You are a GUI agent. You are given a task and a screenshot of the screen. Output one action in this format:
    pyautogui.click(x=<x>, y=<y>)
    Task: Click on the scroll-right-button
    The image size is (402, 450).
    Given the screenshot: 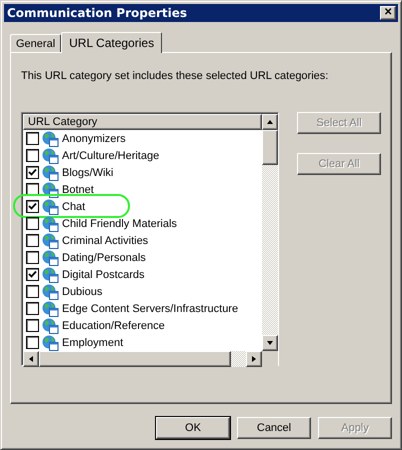 What is the action you would take?
    pyautogui.click(x=254, y=359)
    